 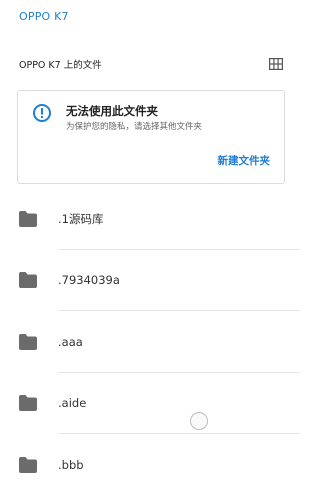 What do you see at coordinates (71, 464) in the screenshot?
I see `file-name: .bbb` at bounding box center [71, 464].